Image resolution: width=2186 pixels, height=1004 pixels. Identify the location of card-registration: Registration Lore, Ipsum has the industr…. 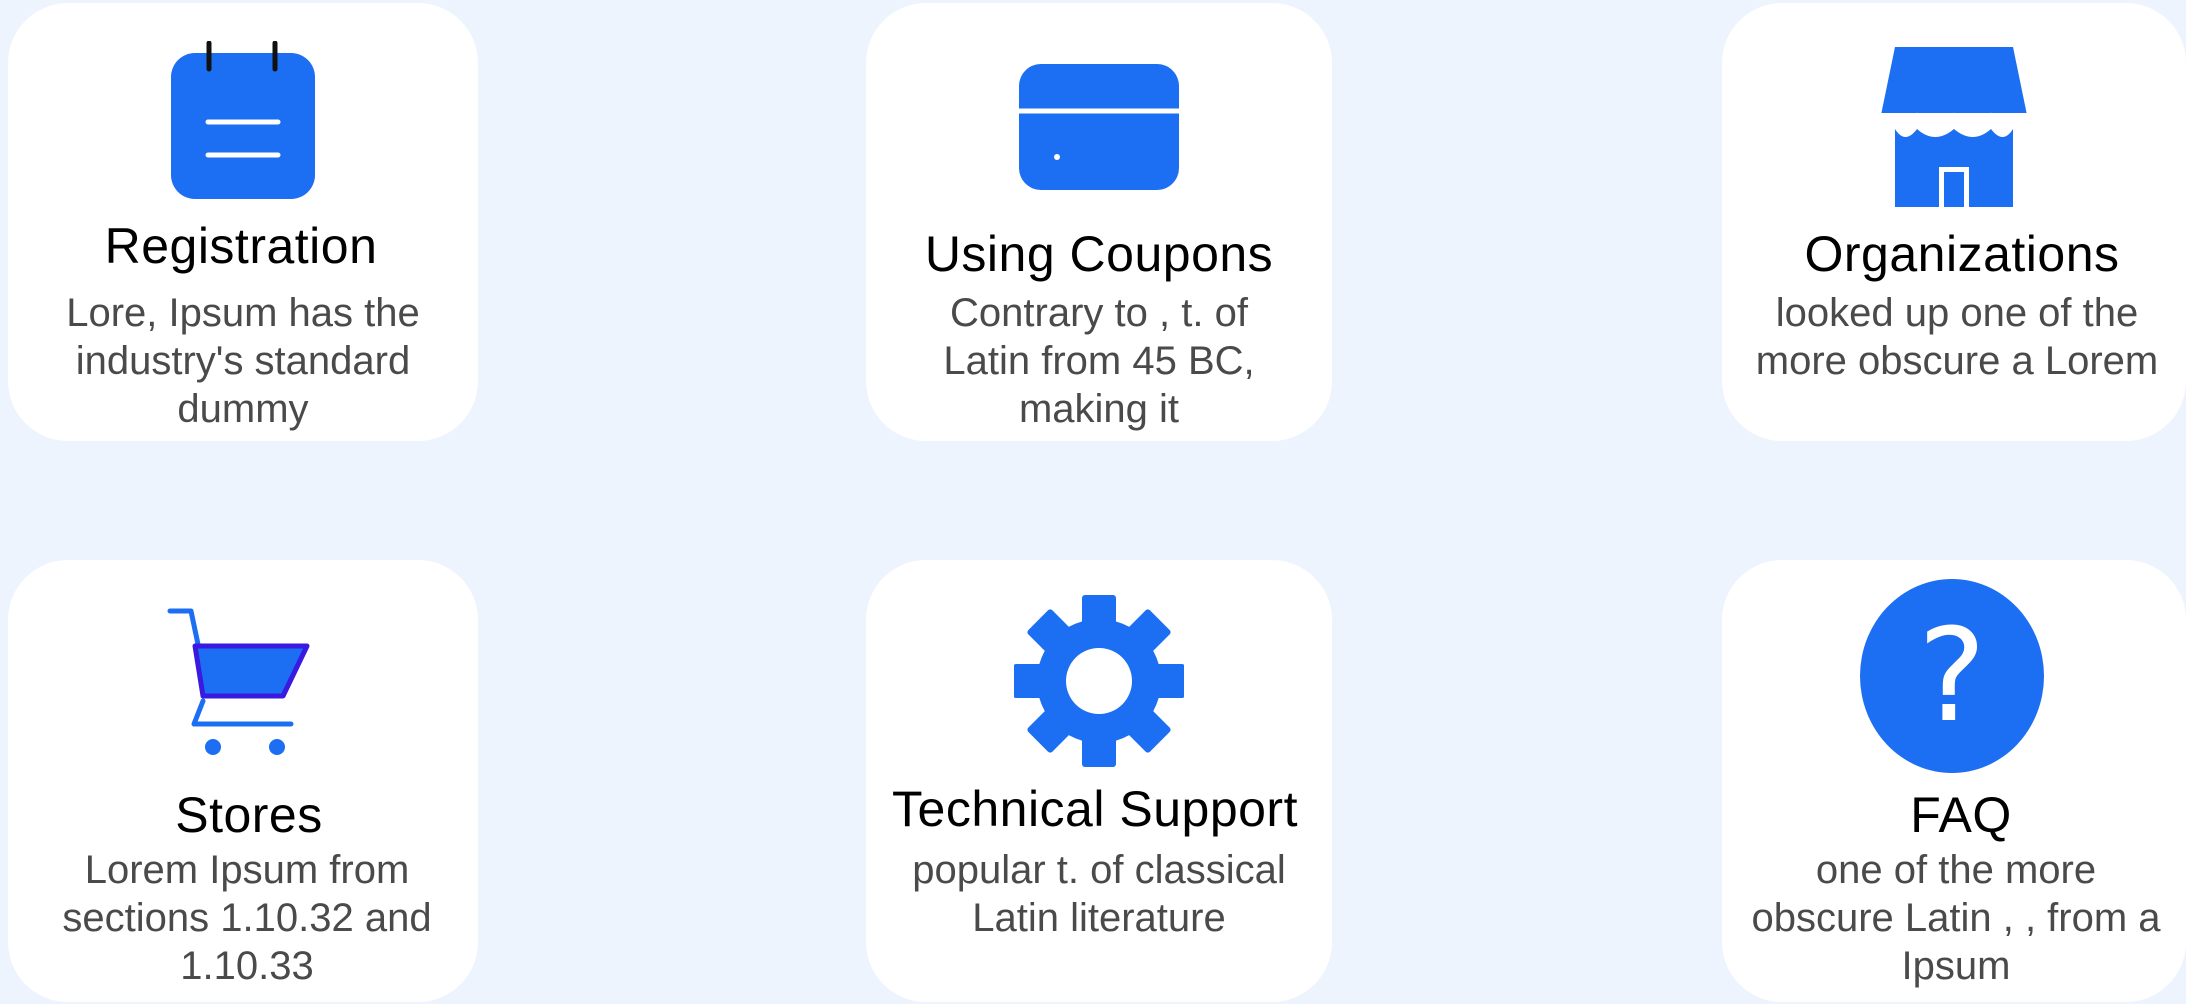
(243, 222).